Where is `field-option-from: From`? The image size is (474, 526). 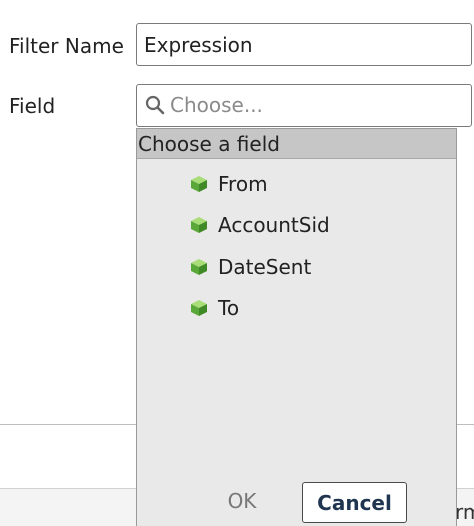
field-option-from: From is located at coordinates (228, 184).